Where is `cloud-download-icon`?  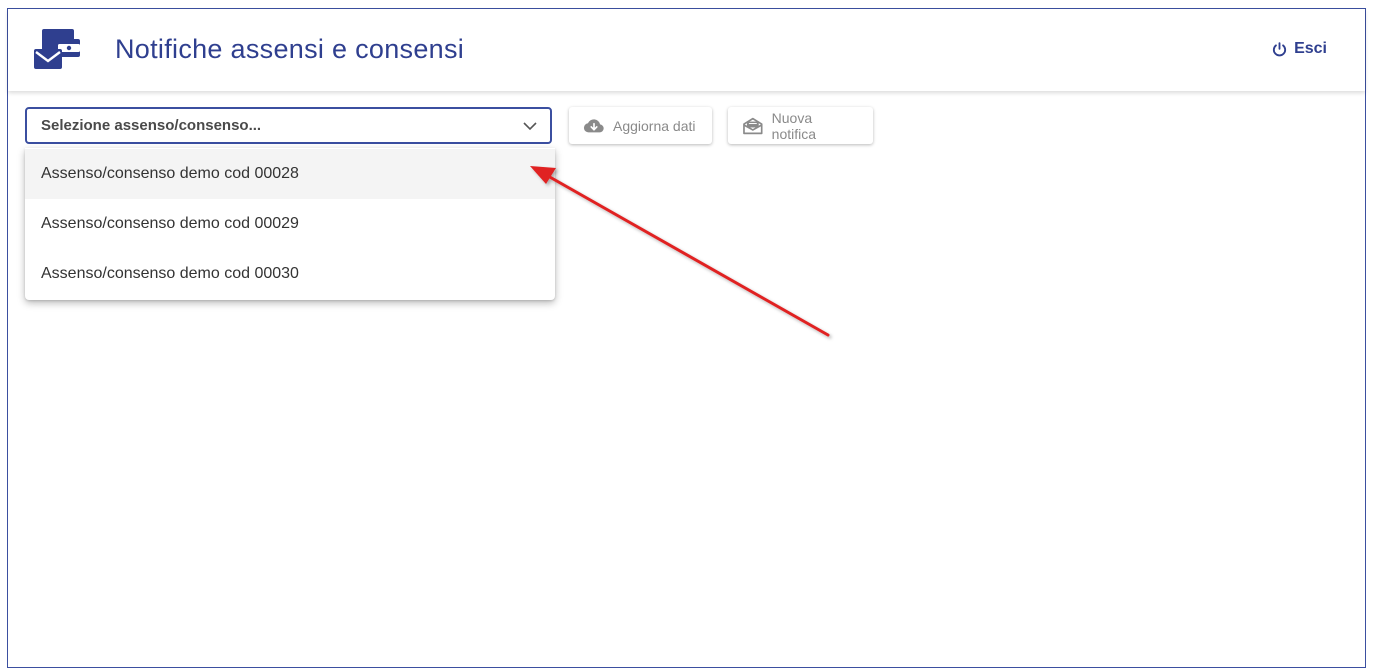
cloud-download-icon is located at coordinates (593, 125).